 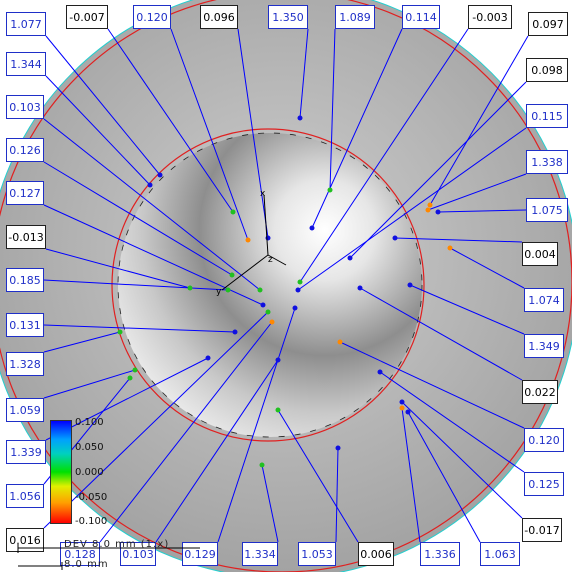 What do you see at coordinates (547, 70) in the screenshot?
I see `deviation-label: 0.098` at bounding box center [547, 70].